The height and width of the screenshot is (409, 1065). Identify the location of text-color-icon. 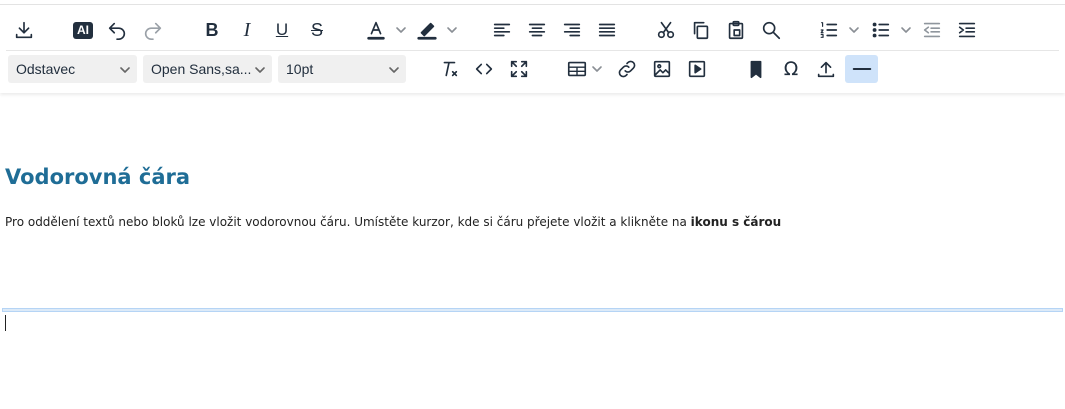
(376, 30).